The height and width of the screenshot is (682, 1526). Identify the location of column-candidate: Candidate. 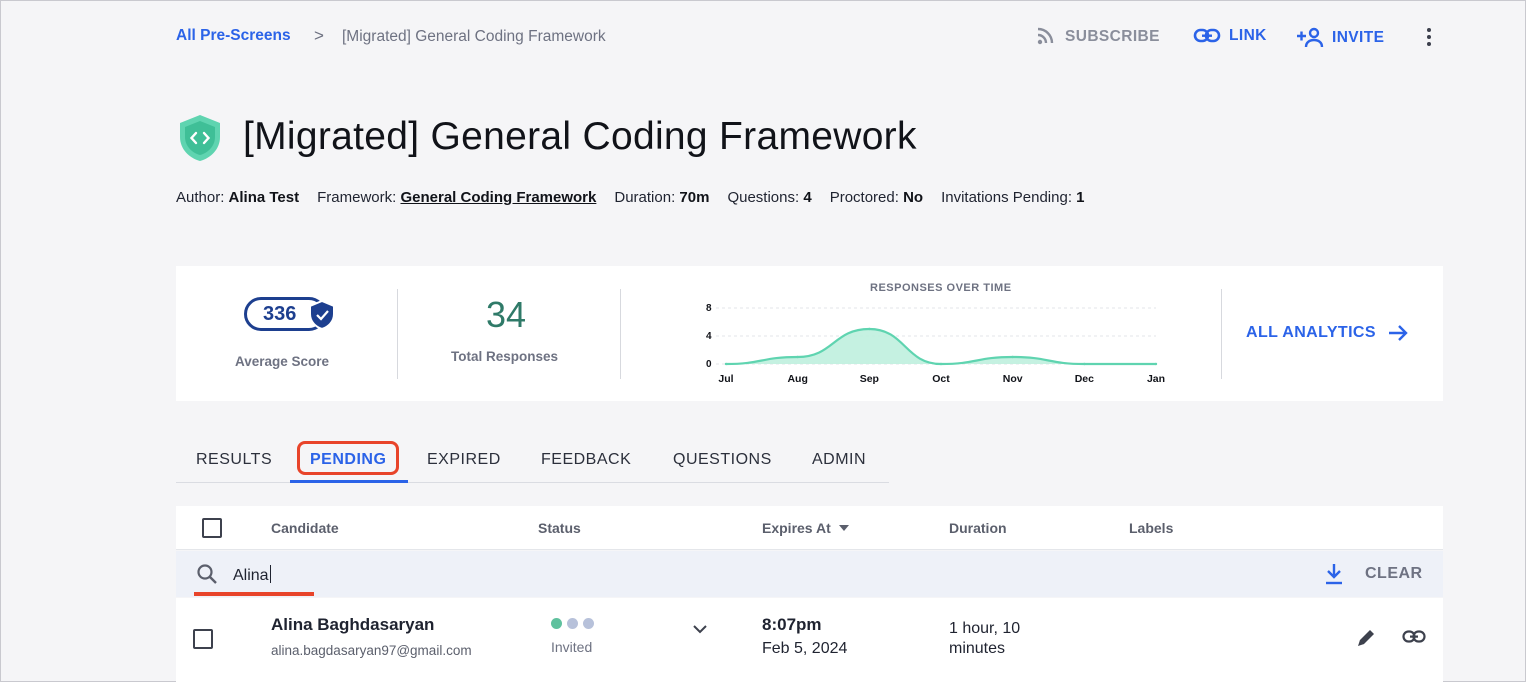
(305, 528).